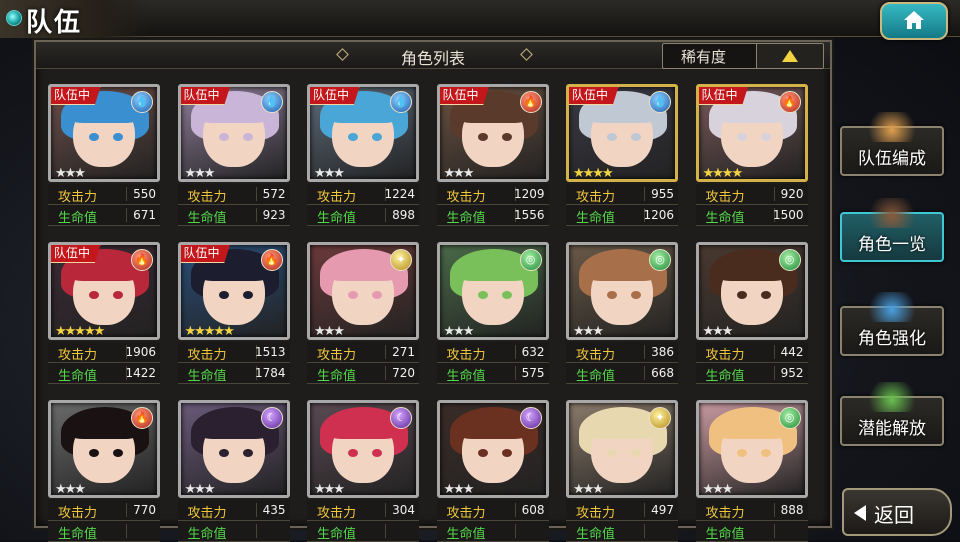 Image resolution: width=960 pixels, height=542 pixels. What do you see at coordinates (492, 194) in the screenshot?
I see `attack-row: 攻击力 1209` at bounding box center [492, 194].